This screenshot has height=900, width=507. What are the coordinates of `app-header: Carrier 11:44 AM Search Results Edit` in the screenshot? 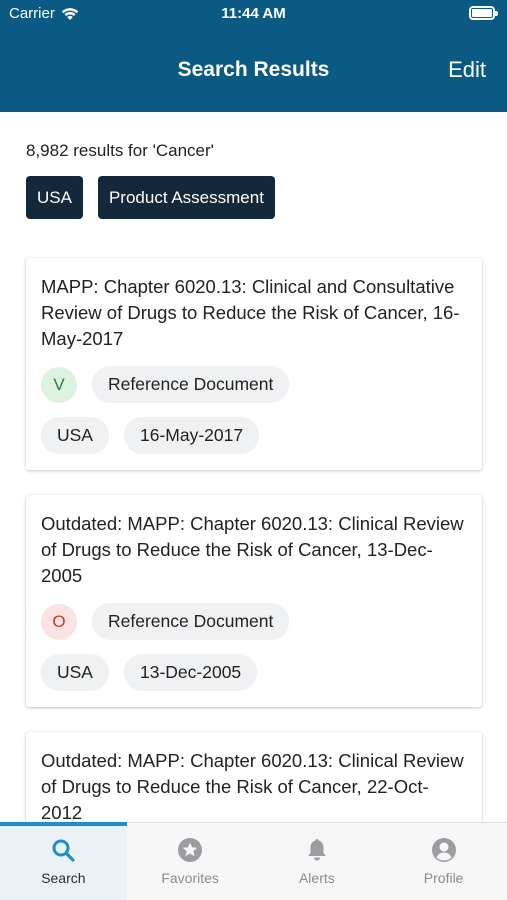 It's located at (253, 56).